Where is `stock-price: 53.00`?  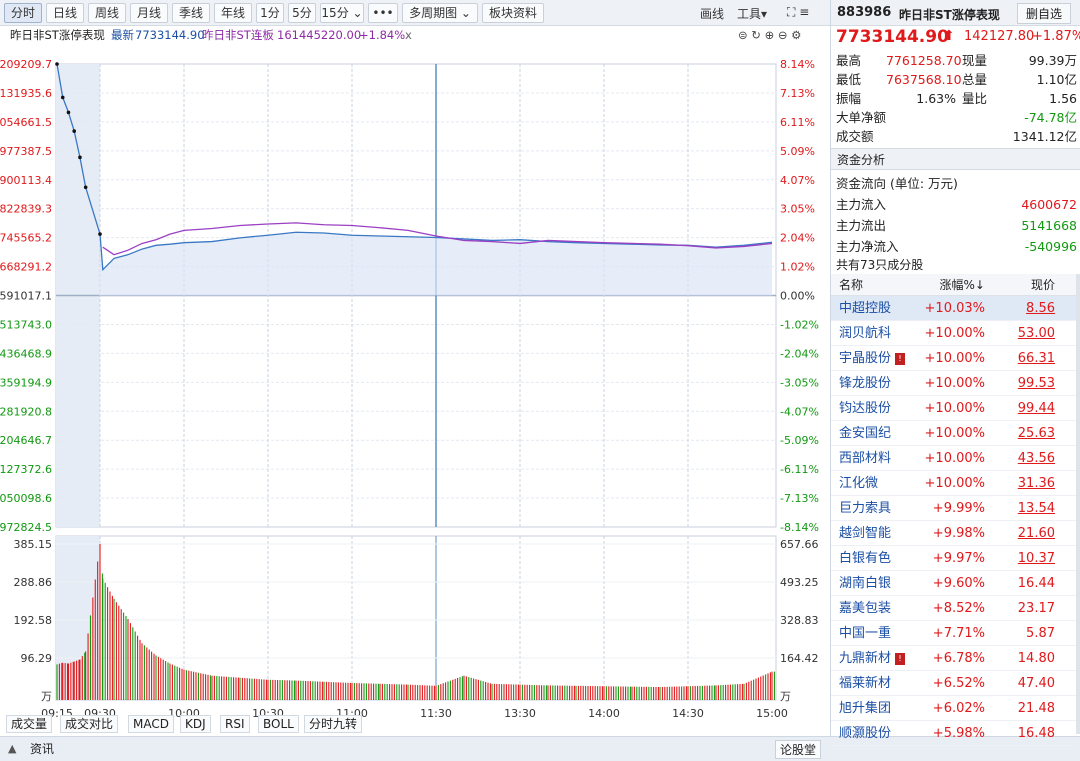 stock-price: 53.00 is located at coordinates (1023, 333).